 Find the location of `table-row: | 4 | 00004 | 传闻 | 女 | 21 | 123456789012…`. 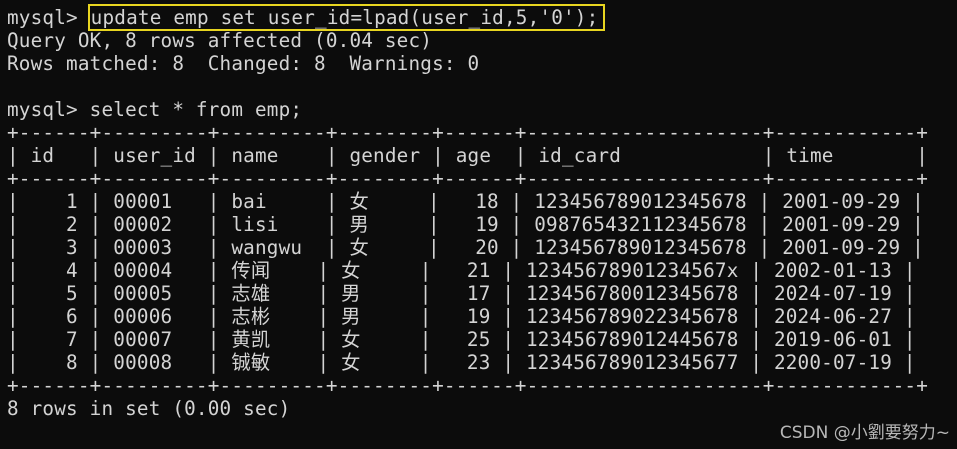

table-row: | 4 | 00004 | 传闻 | 女 | 21 | 123456789012… is located at coordinates (461, 270).